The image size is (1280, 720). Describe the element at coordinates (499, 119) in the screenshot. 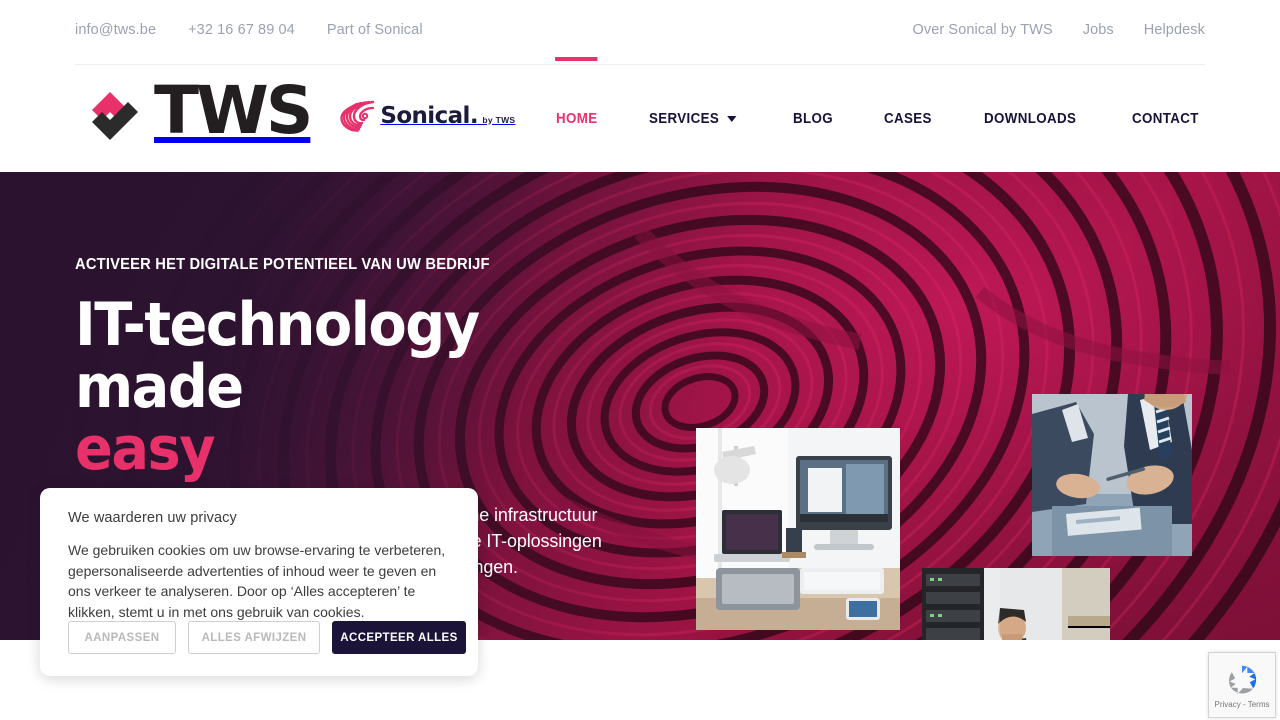

I see `sonical-tagline: by TWS` at that location.